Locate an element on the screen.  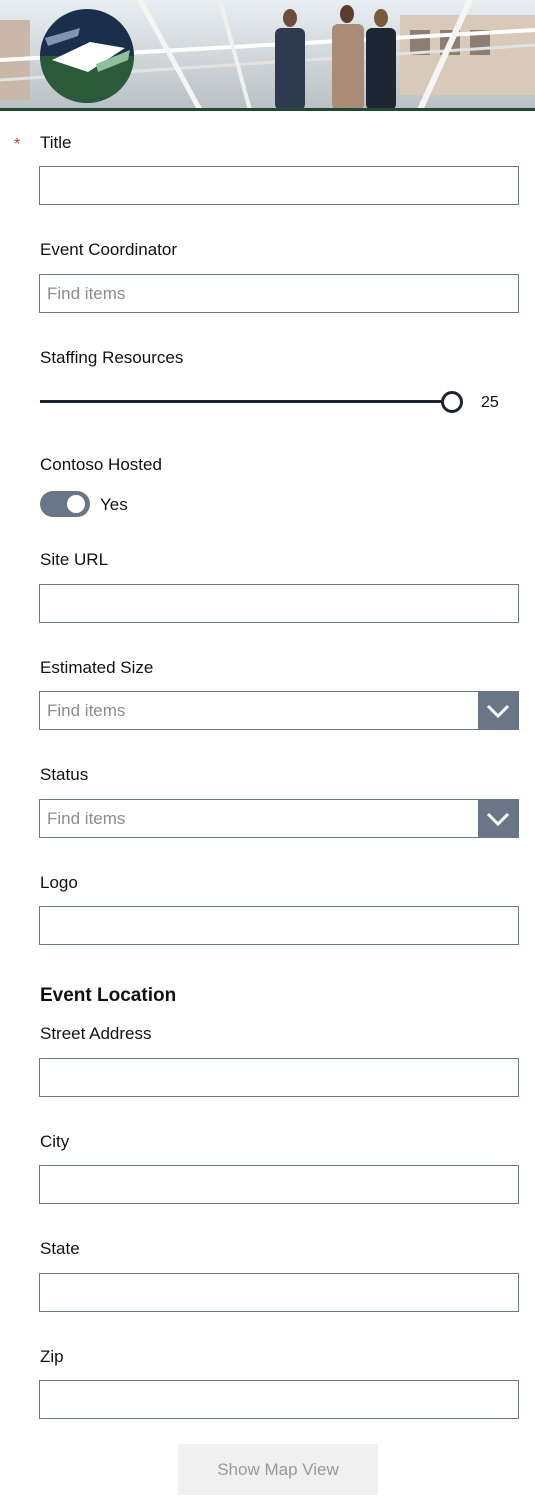
staffing-slider-track is located at coordinates (246, 401).